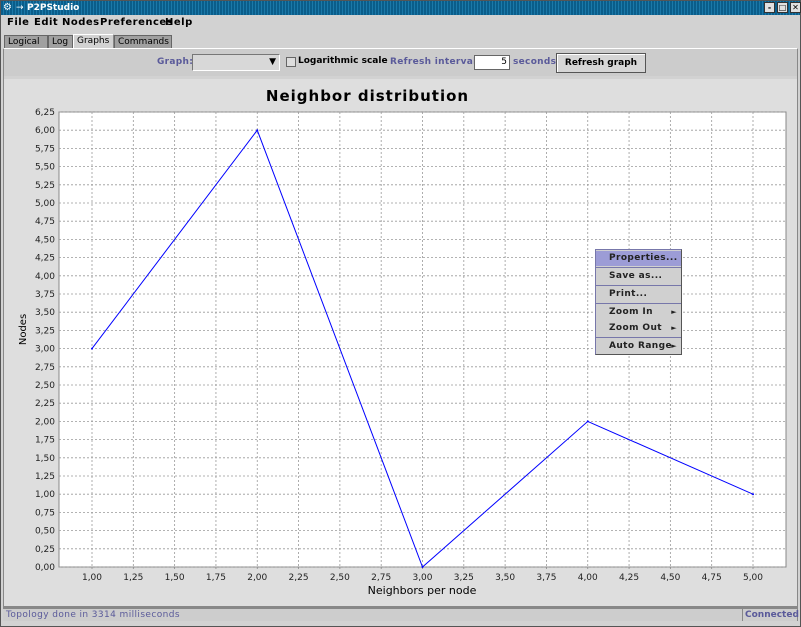 The image size is (801, 627). Describe the element at coordinates (93, 615) in the screenshot. I see `status-message: Topology done in 3314 milliseconds` at that location.